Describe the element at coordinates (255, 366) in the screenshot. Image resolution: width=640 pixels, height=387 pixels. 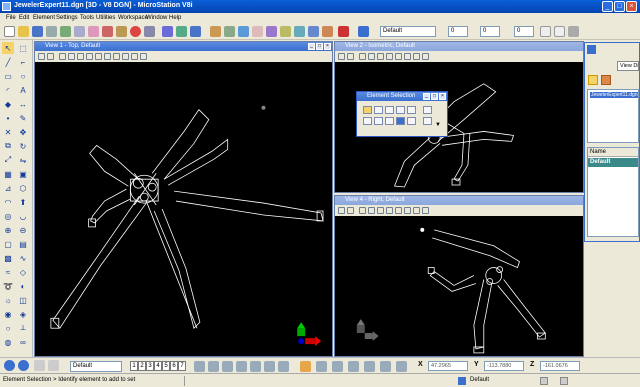
I see `midpoint-icon` at that location.